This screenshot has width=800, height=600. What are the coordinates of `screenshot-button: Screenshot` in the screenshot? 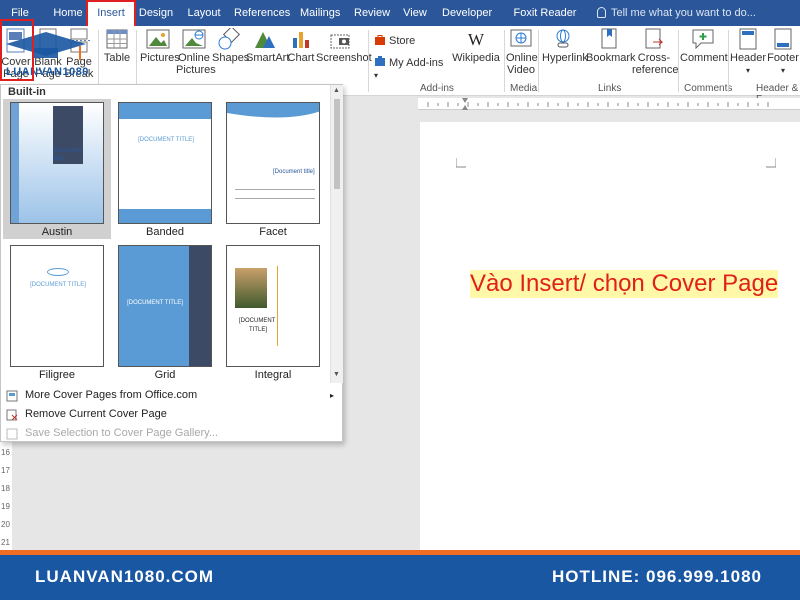 It's located at (344, 46).